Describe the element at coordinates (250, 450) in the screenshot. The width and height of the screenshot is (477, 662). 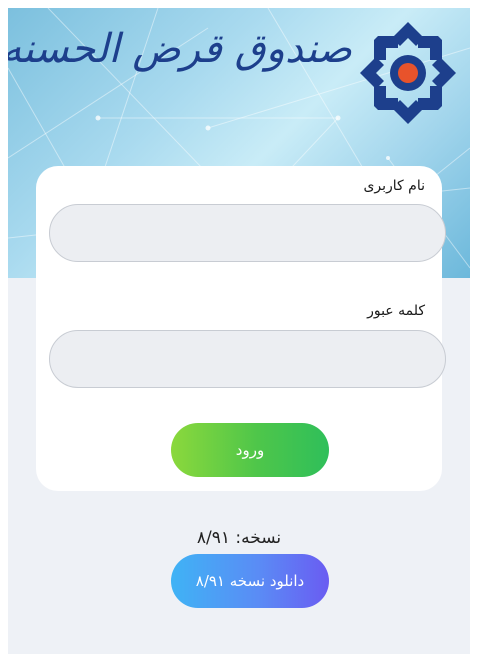
I see `login-button: ورود` at that location.